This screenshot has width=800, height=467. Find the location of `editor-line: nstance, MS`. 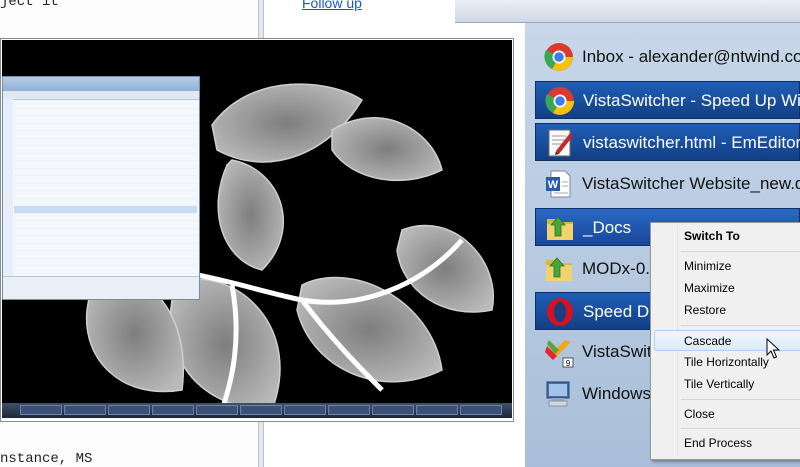

editor-line: nstance, MS is located at coordinates (46, 459).